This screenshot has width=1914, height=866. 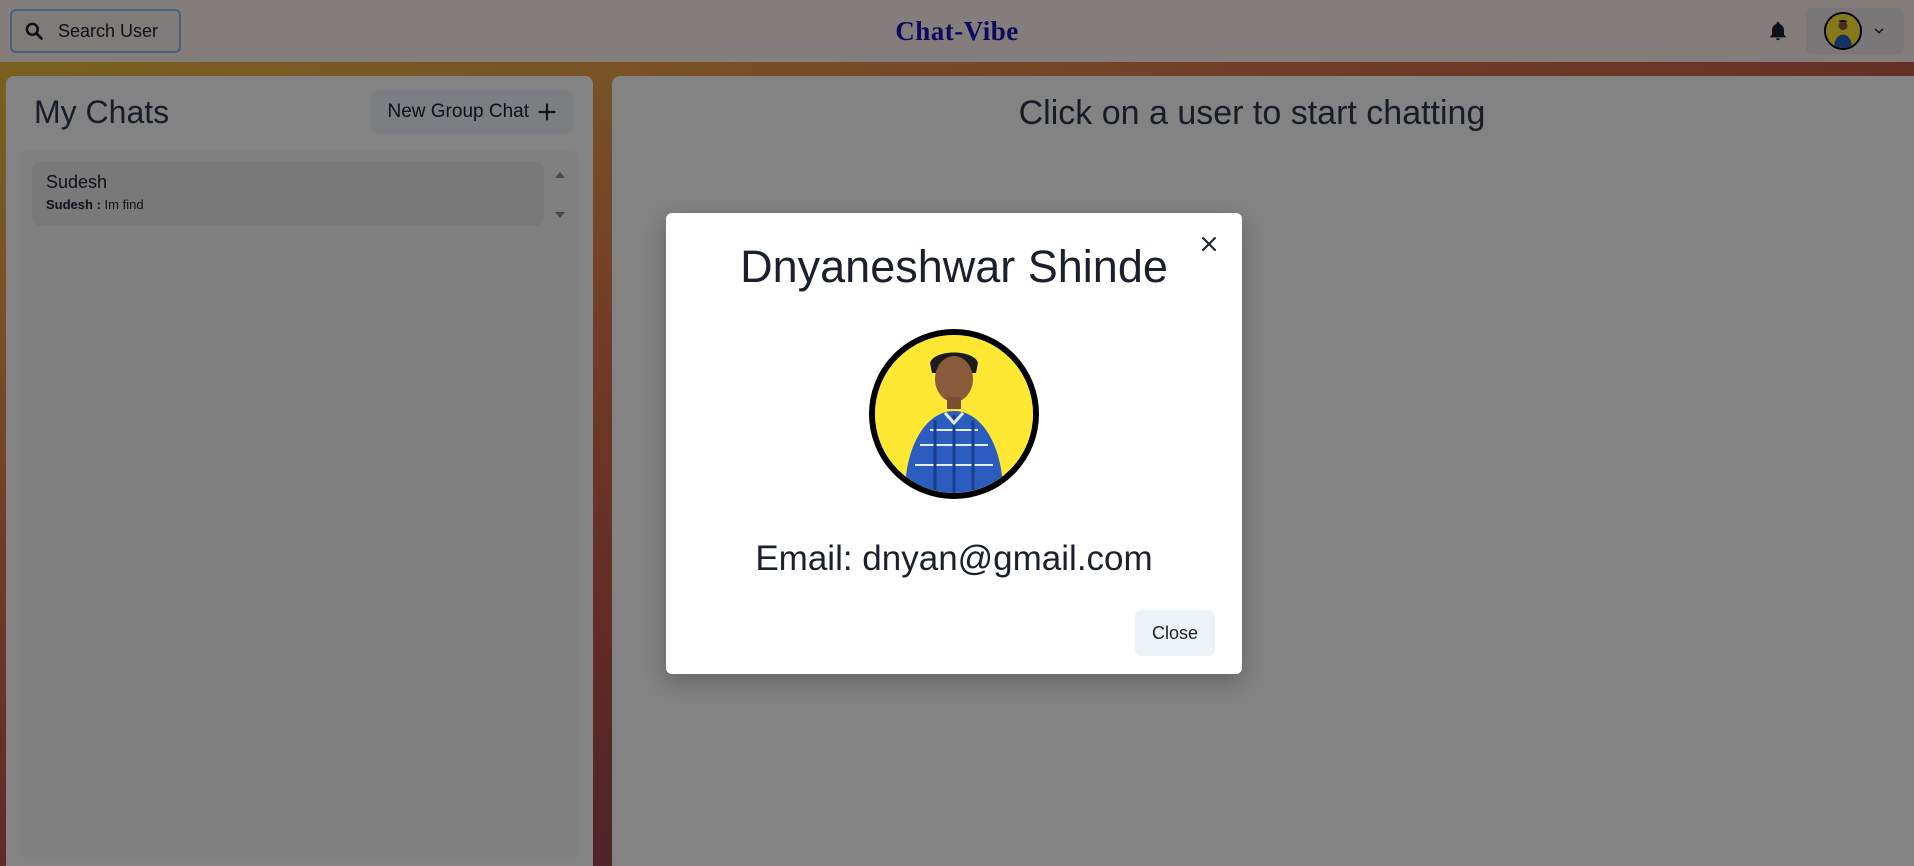 I want to click on close-icon, so click(x=1209, y=244).